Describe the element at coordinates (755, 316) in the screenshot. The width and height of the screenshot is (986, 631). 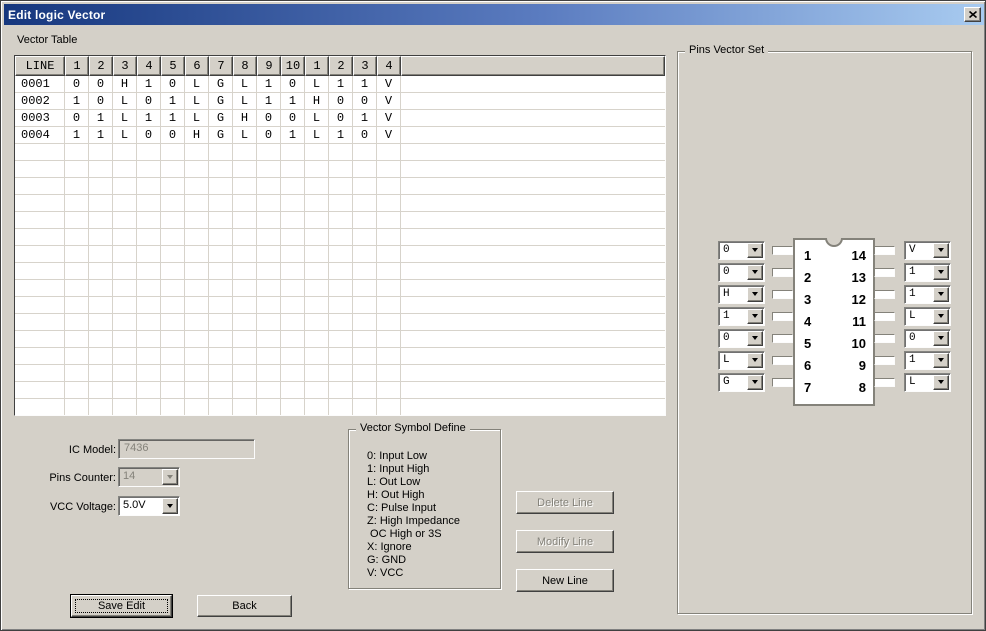
I see `pin-4-dropdown-button` at that location.